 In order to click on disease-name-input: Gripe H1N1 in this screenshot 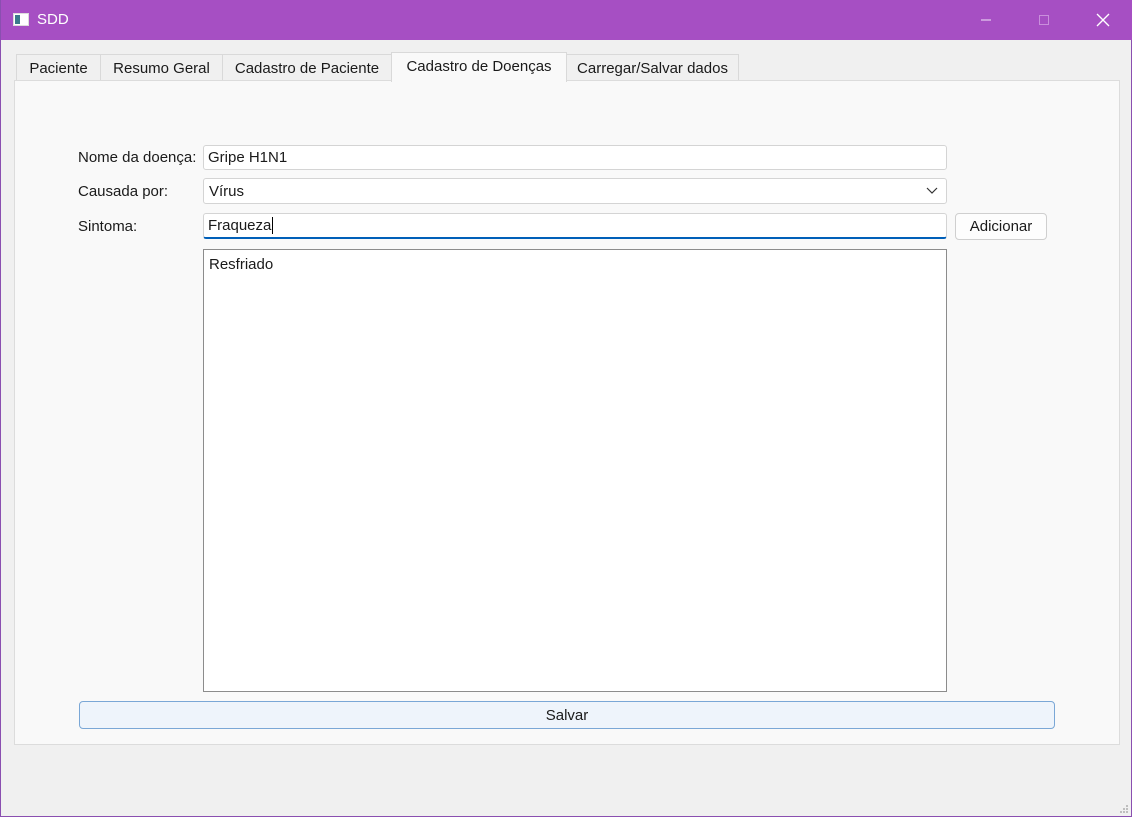, I will do `click(575, 157)`.